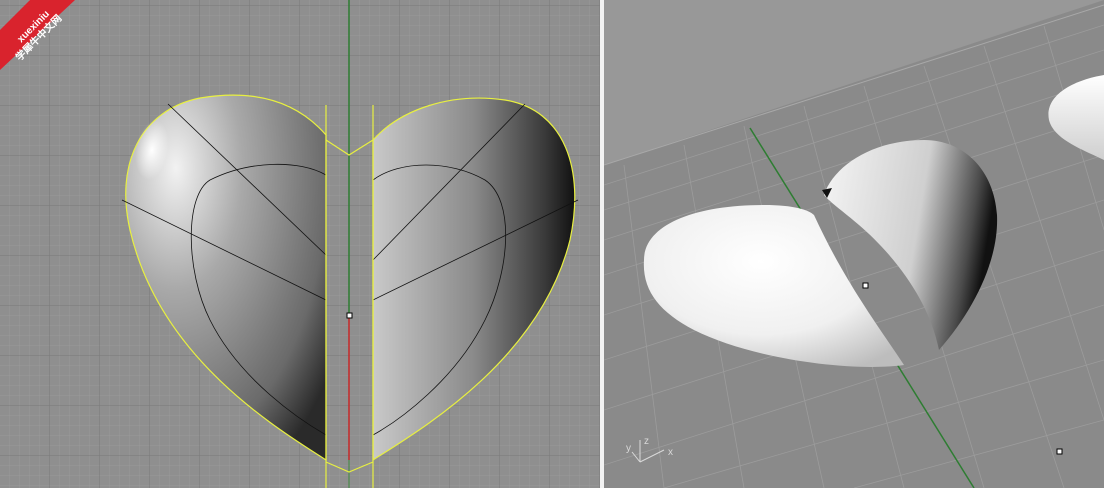 This screenshot has height=488, width=1104. What do you see at coordinates (628, 448) in the screenshot?
I see `axis-label-y: y` at bounding box center [628, 448].